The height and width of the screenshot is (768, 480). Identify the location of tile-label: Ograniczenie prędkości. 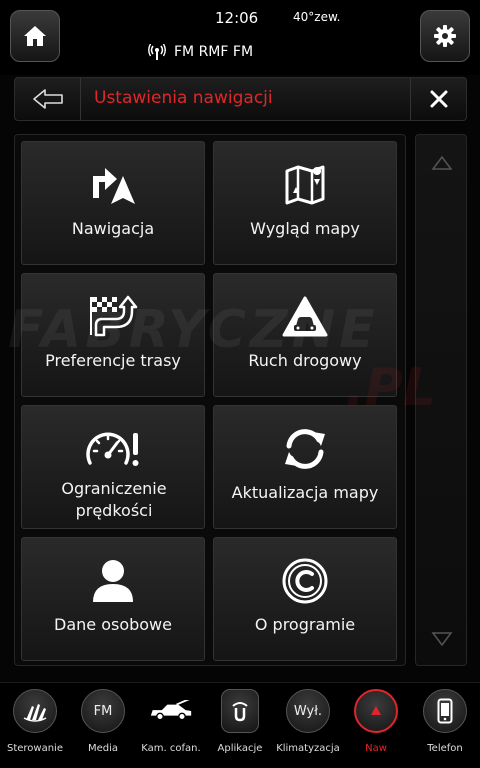
(114, 499).